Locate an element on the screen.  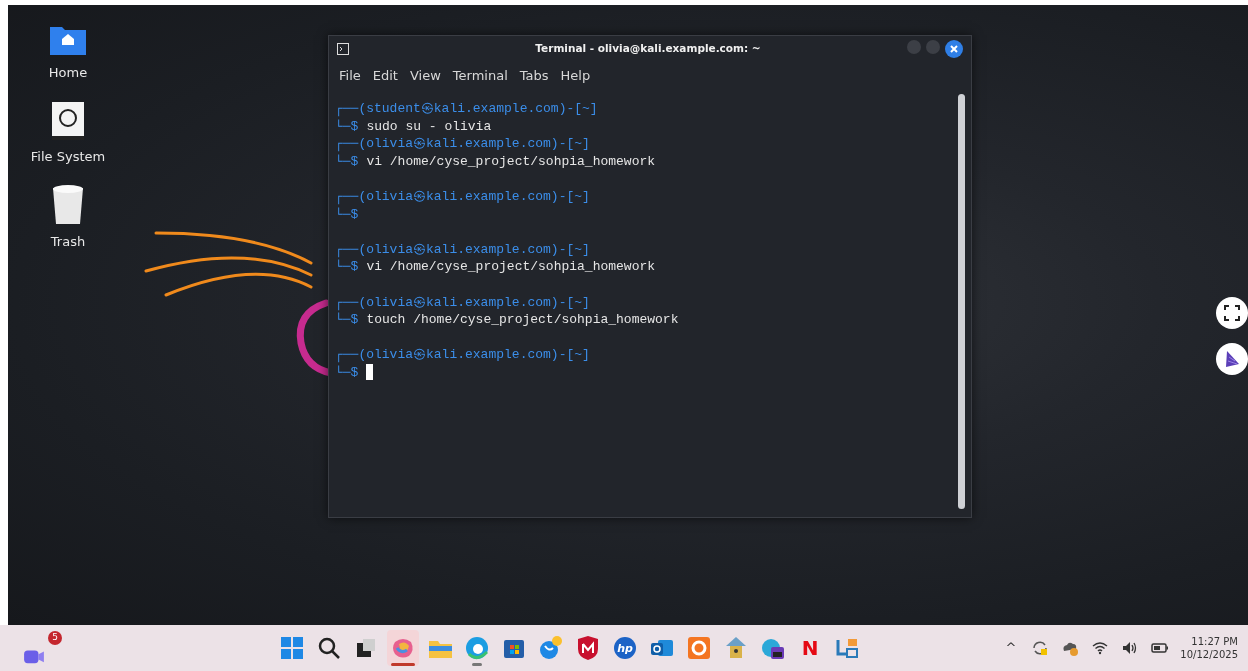
browser-icon is located at coordinates (477, 648).